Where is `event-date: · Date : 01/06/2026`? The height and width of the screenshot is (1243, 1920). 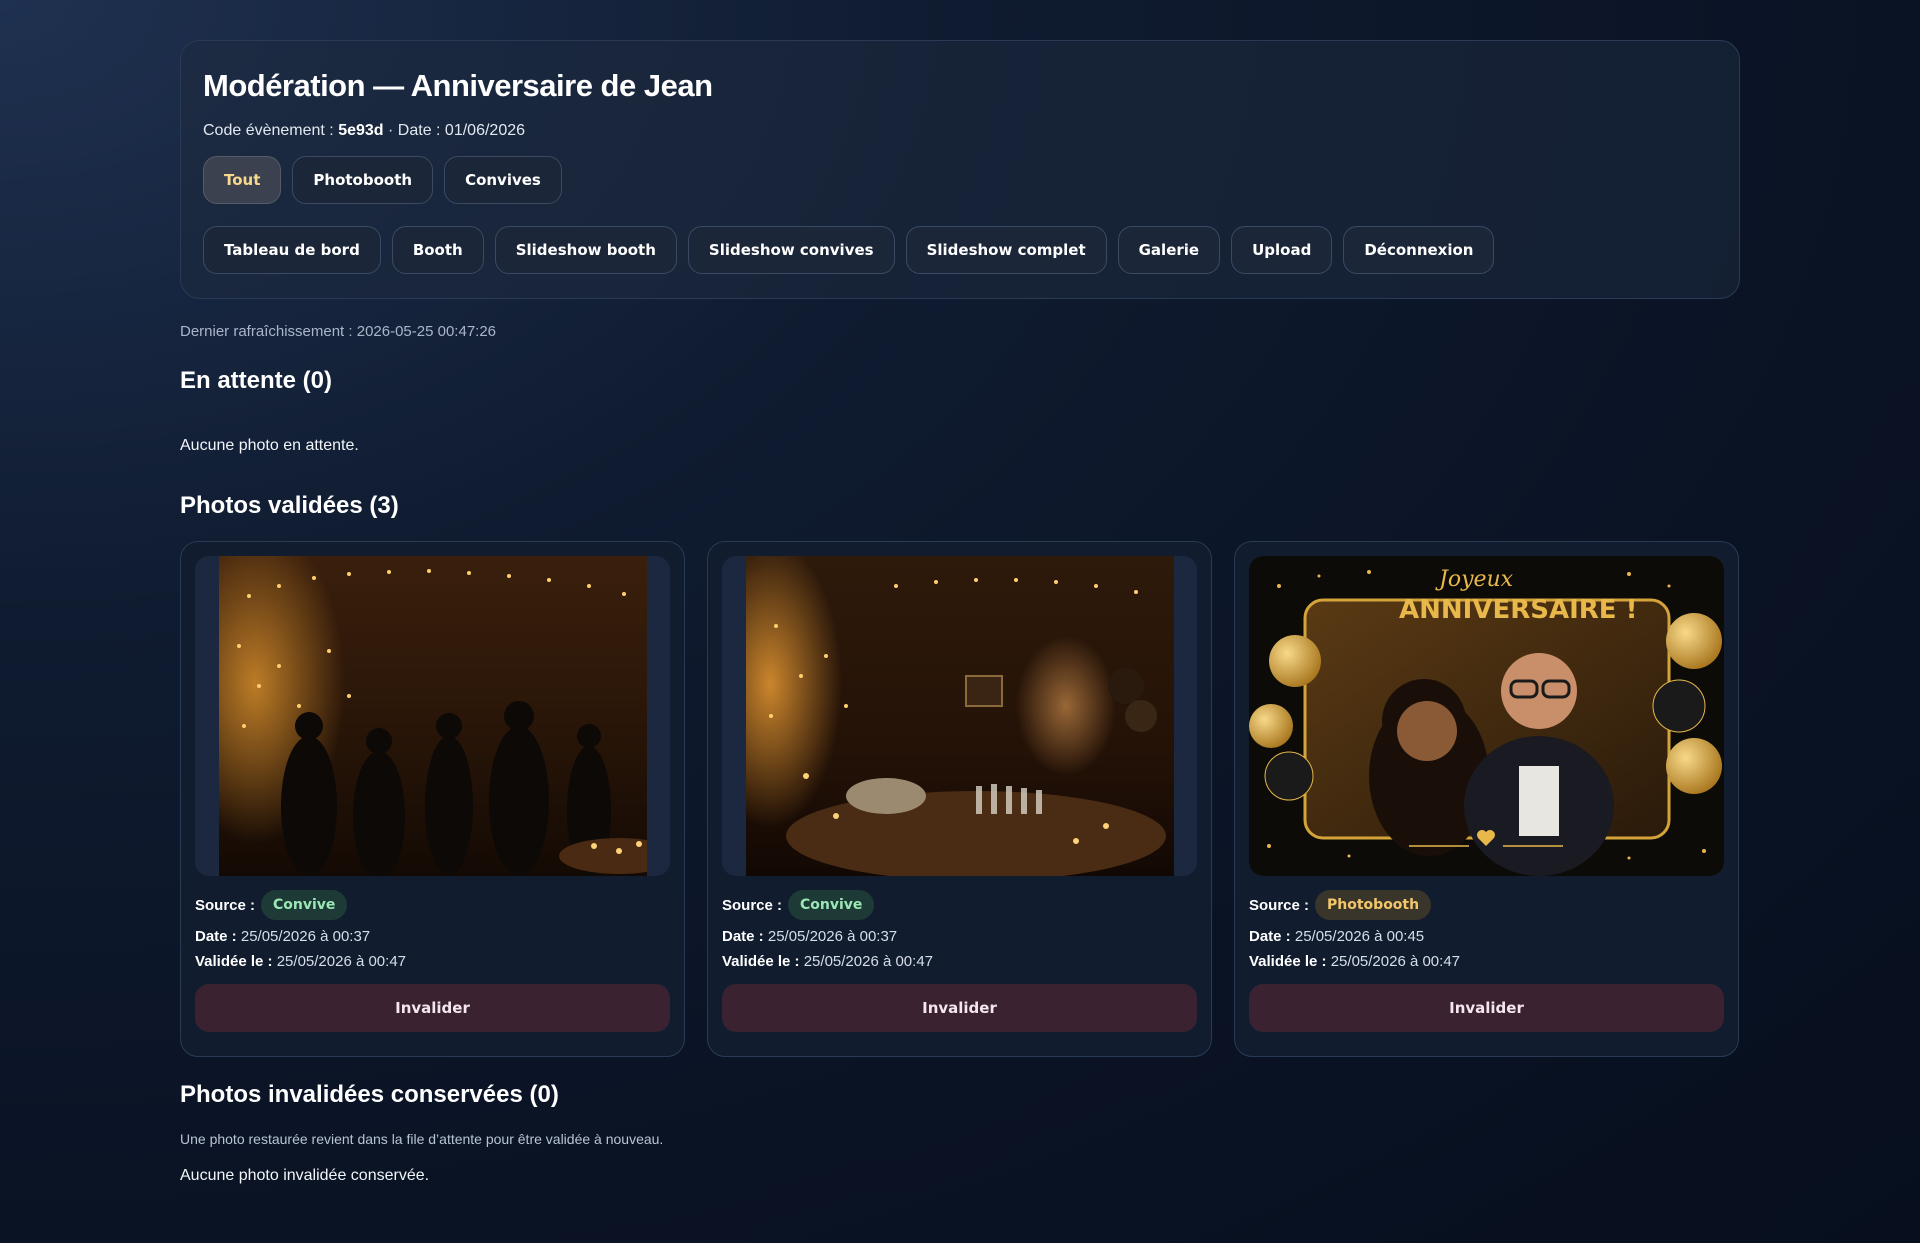 event-date: · Date : 01/06/2026 is located at coordinates (454, 131).